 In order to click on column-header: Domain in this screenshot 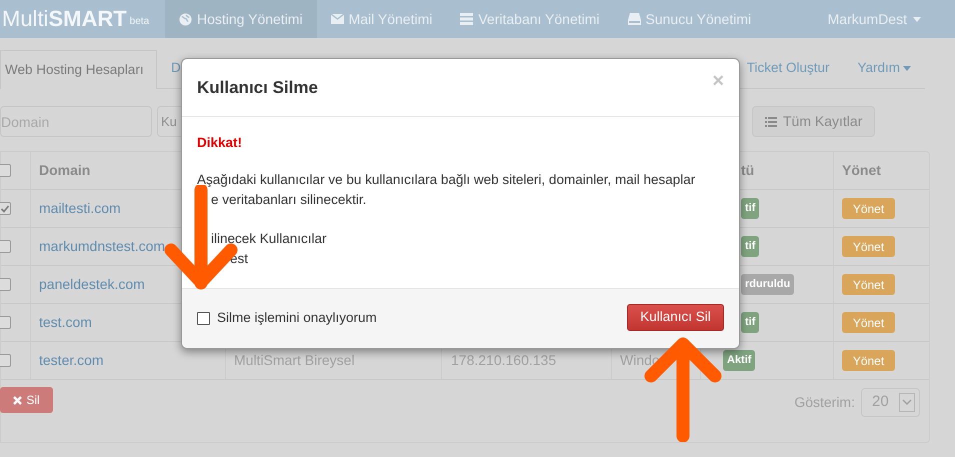, I will do `click(64, 170)`.